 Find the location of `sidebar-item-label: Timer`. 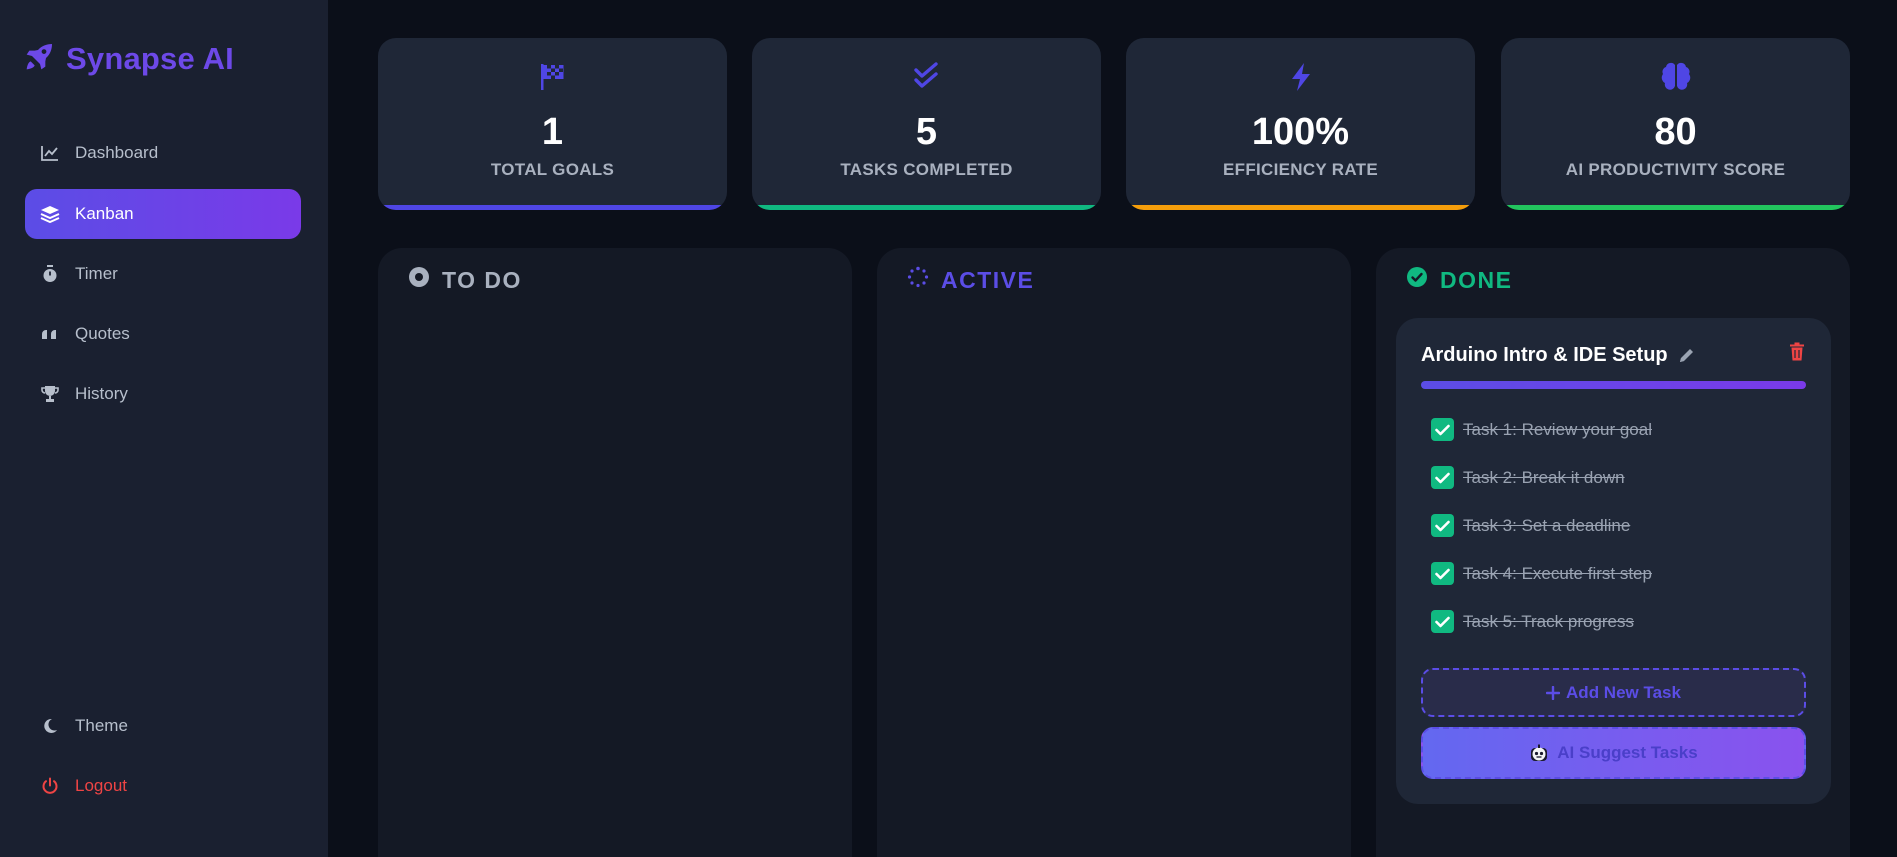

sidebar-item-label: Timer is located at coordinates (96, 273).